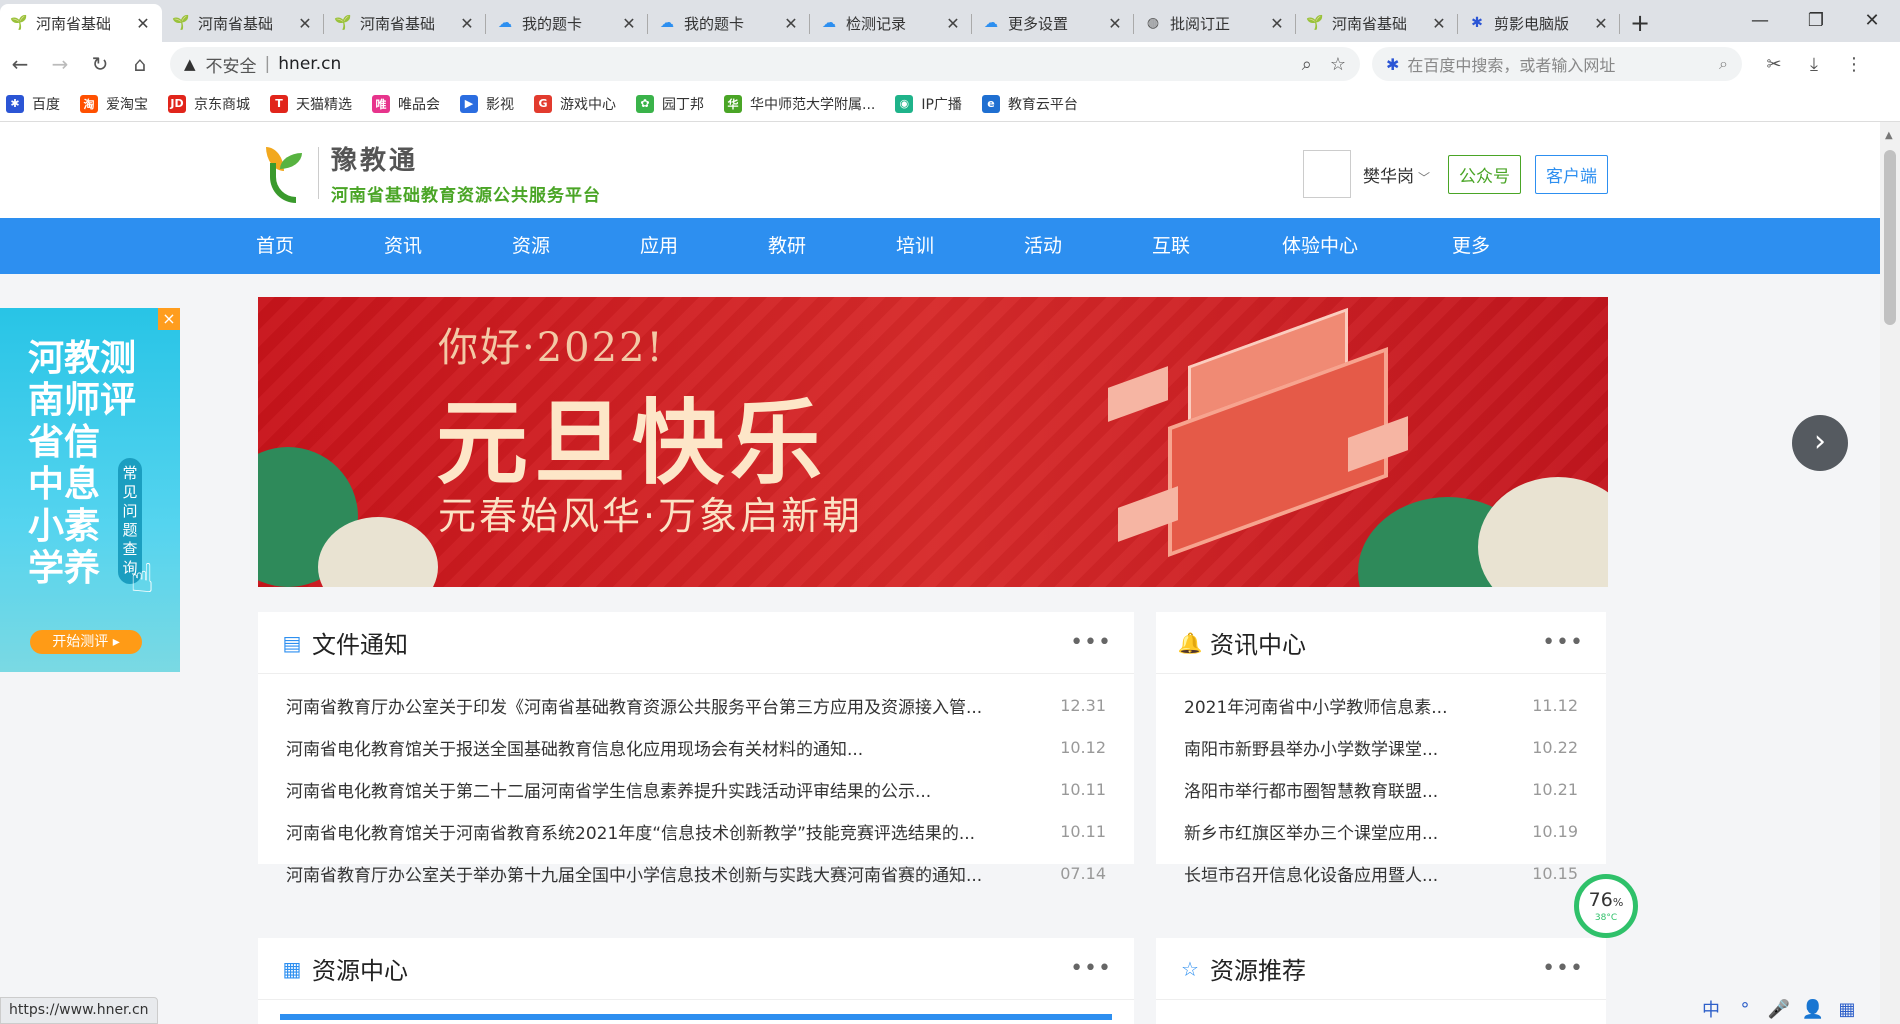 The image size is (1900, 1024). I want to click on bookmark-item: 淘爱淘宝, so click(114, 104).